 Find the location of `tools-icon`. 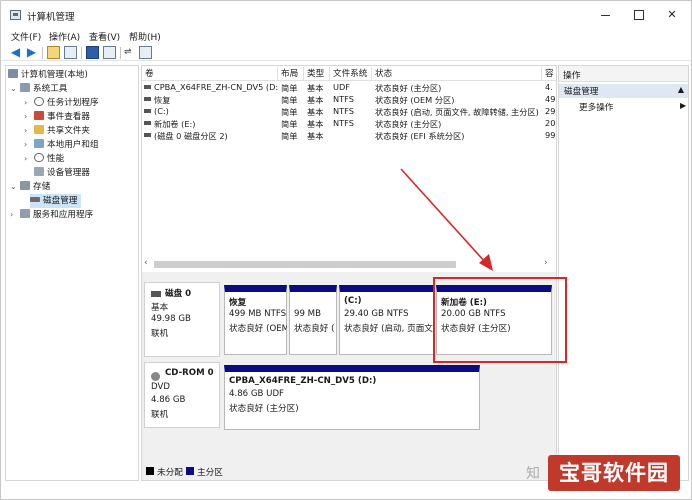

tools-icon is located at coordinates (25, 87).